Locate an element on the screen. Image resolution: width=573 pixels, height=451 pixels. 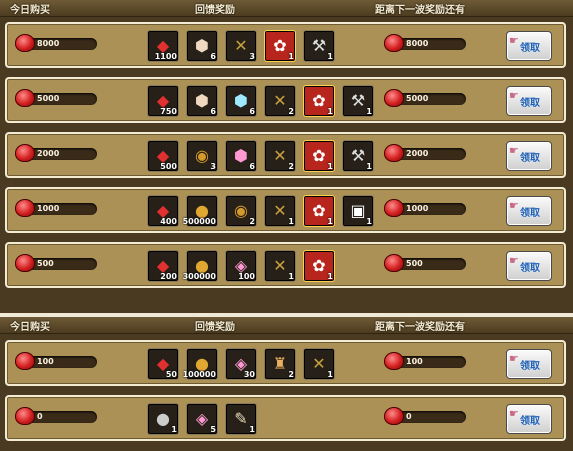
remaining-amount: 100 is located at coordinates (425, 361).